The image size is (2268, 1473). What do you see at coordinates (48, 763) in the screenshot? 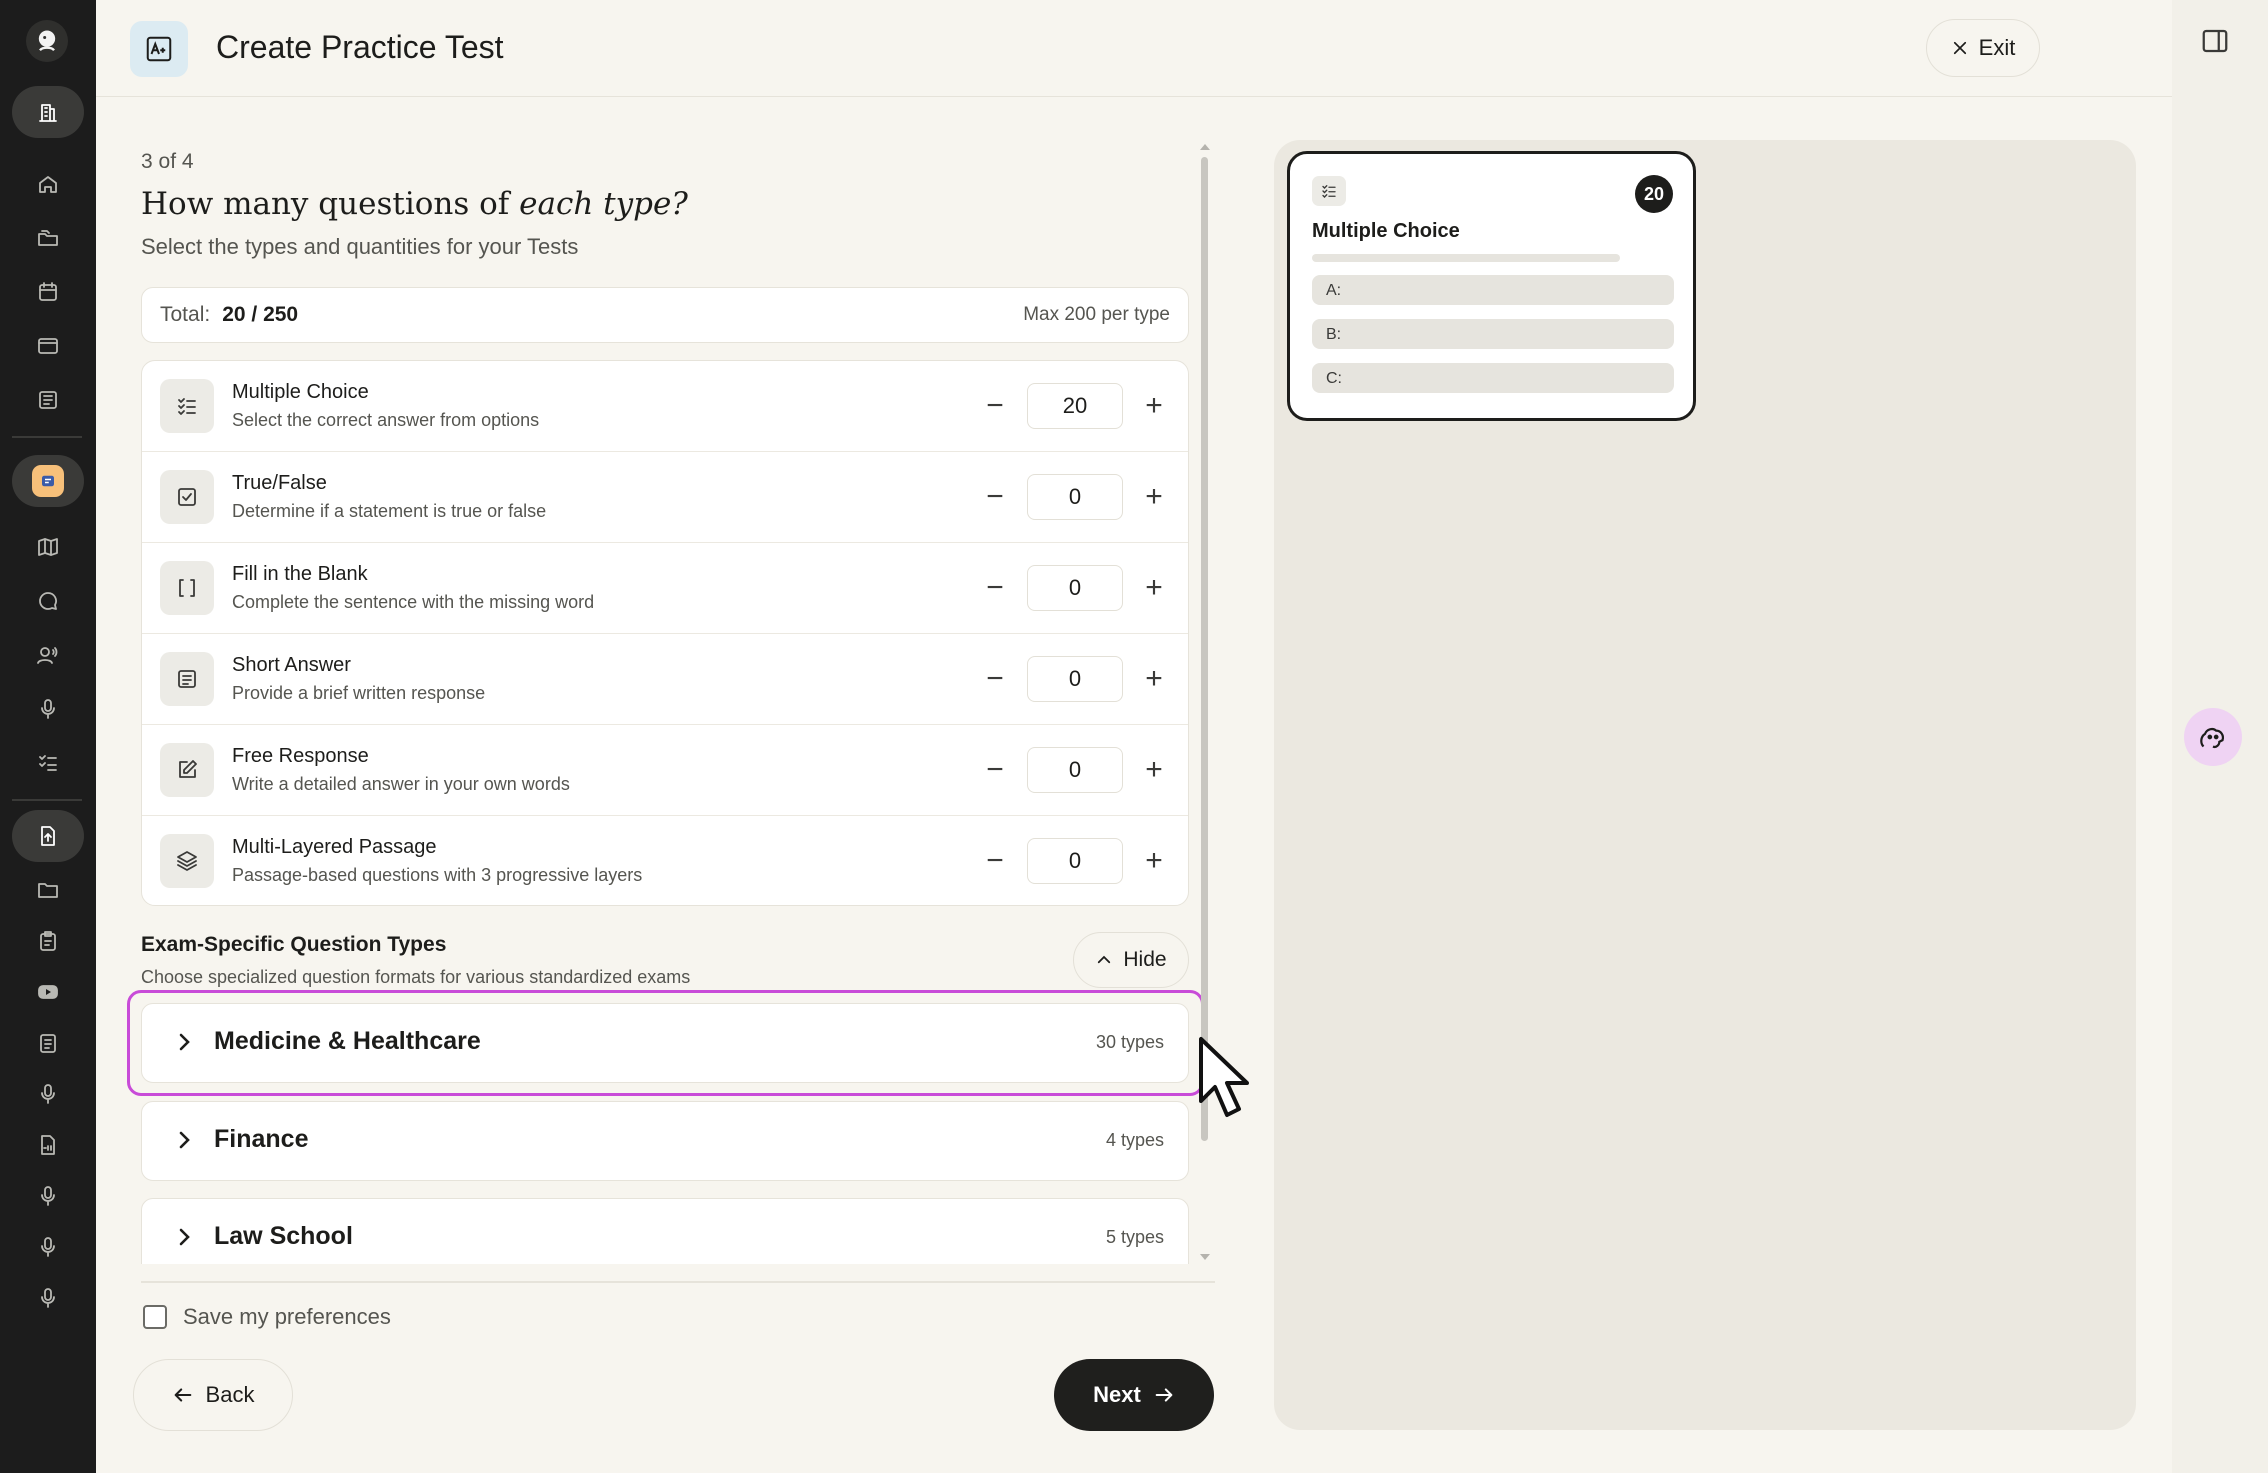
I see `checklist-icon` at bounding box center [48, 763].